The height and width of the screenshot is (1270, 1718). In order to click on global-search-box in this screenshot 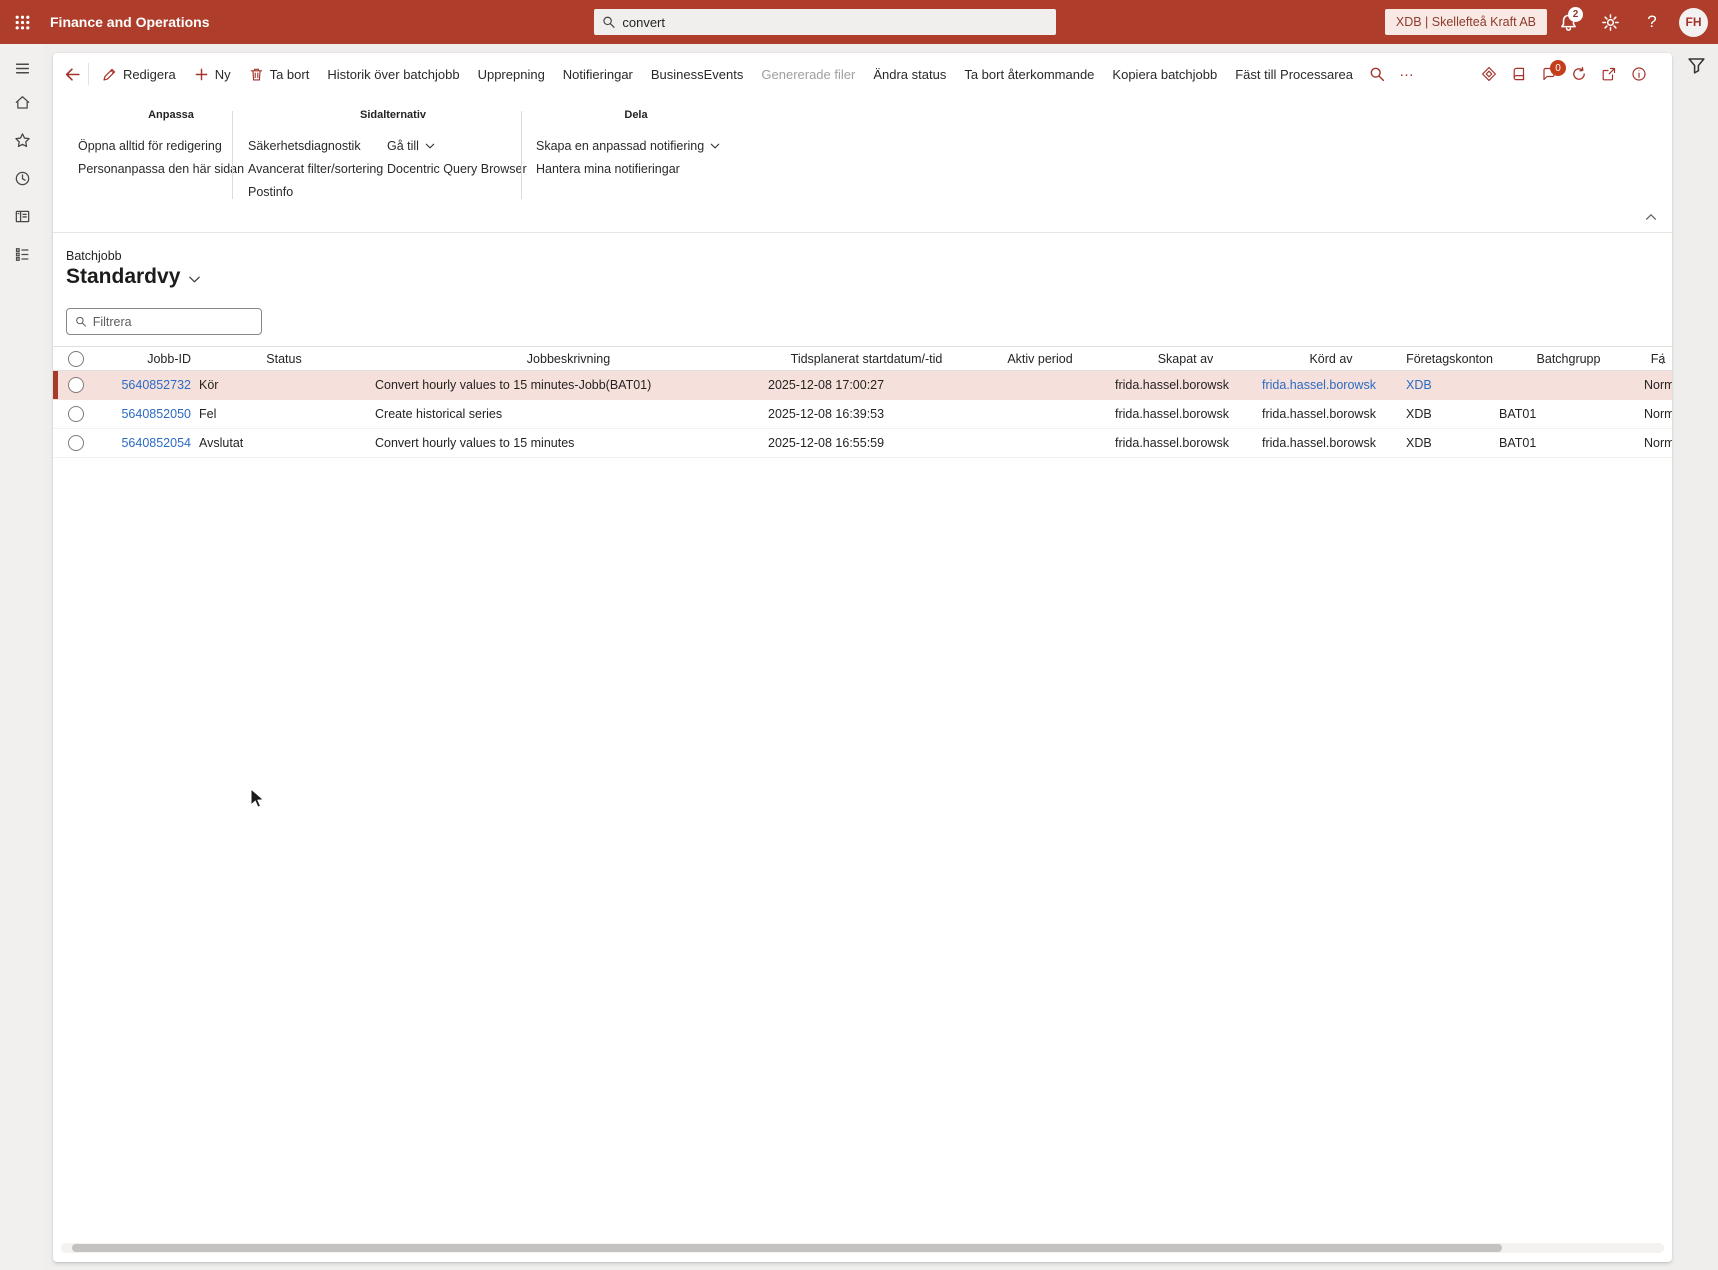, I will do `click(825, 22)`.